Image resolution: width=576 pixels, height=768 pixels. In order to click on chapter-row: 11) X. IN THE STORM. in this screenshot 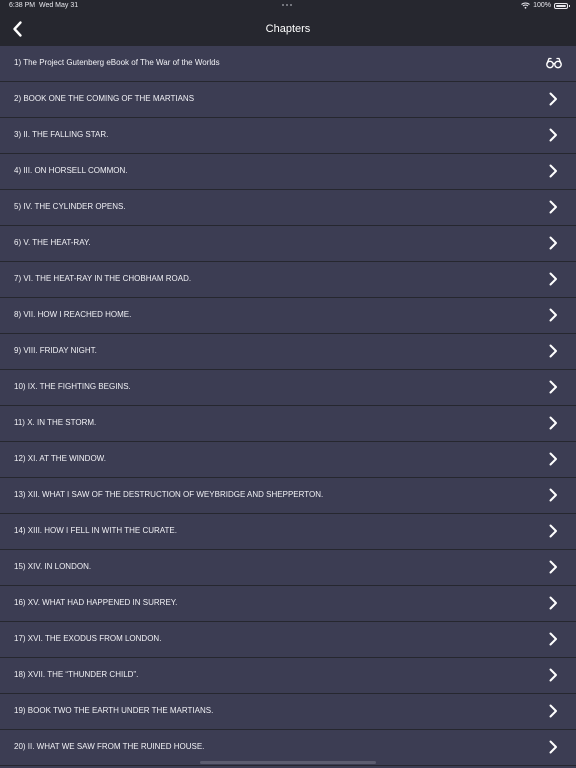, I will do `click(288, 424)`.